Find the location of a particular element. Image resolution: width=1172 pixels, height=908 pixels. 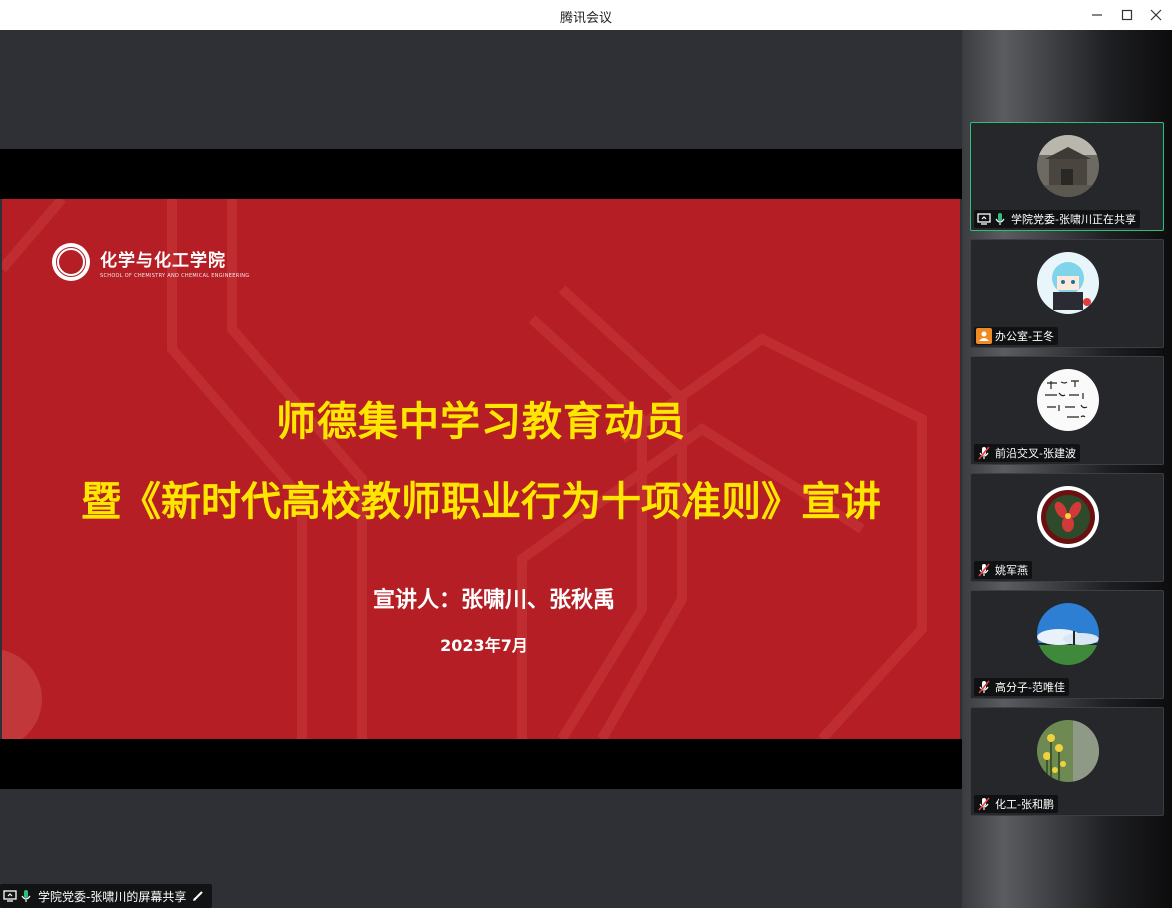

participant-name: 办公室-王冬 is located at coordinates (1024, 336).